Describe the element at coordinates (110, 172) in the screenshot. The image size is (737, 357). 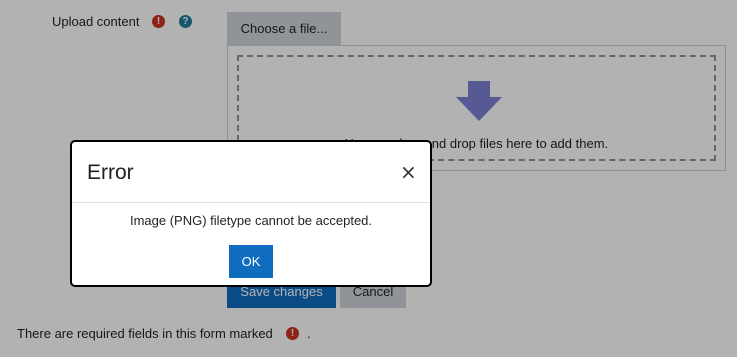
I see `dialog-title: Error` at that location.